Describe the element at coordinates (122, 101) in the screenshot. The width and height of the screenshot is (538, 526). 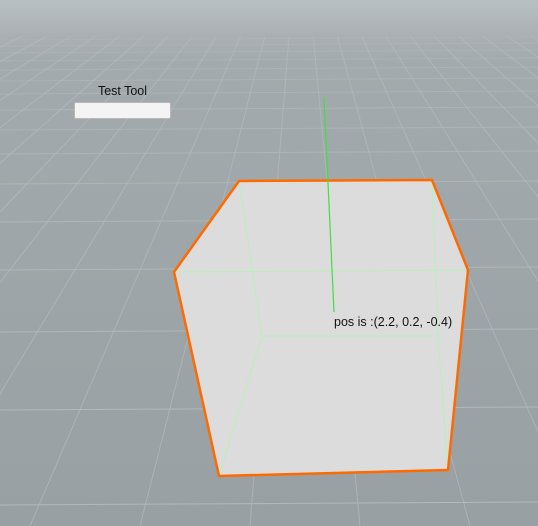
I see `test-tool-panel: Test Tool` at that location.